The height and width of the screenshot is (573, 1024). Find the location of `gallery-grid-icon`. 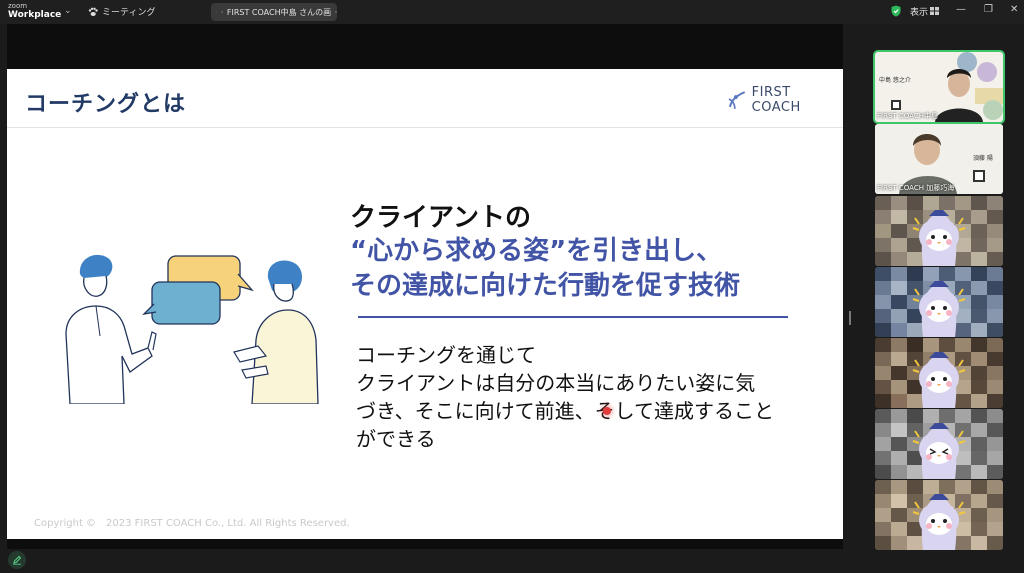

gallery-grid-icon is located at coordinates (934, 11).